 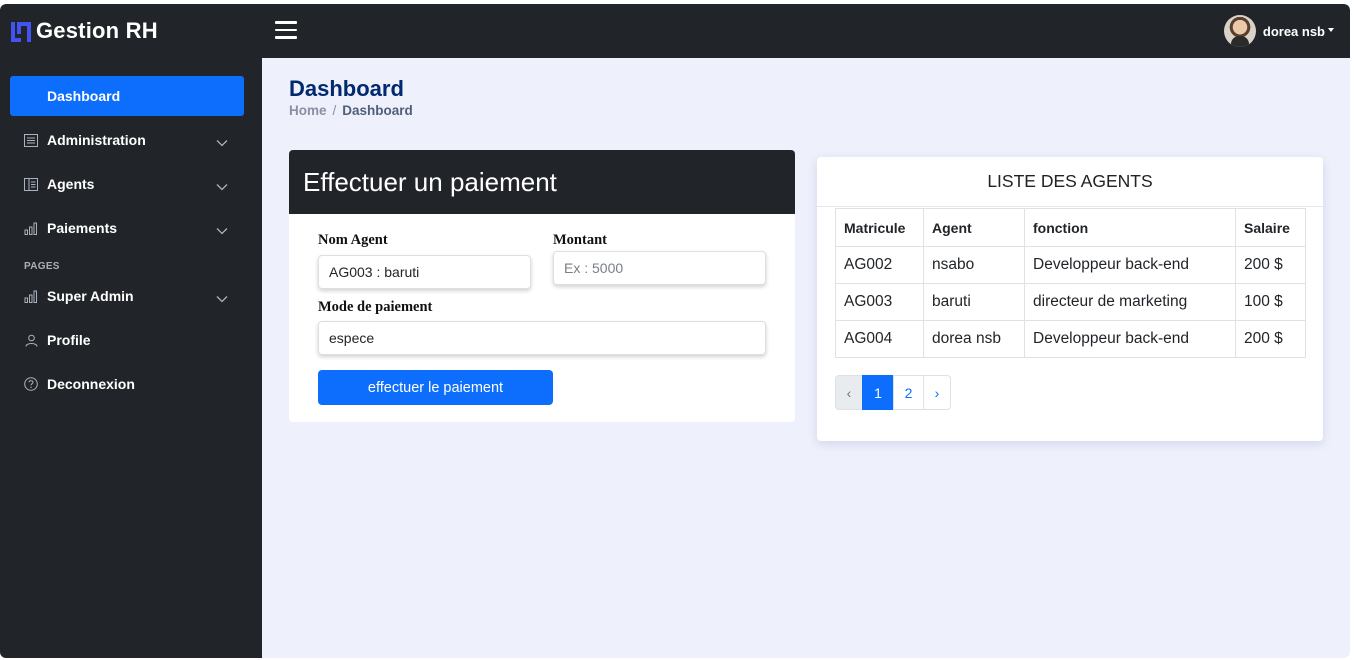 I want to click on column-header-salaire: Salaire, so click(x=1270, y=227).